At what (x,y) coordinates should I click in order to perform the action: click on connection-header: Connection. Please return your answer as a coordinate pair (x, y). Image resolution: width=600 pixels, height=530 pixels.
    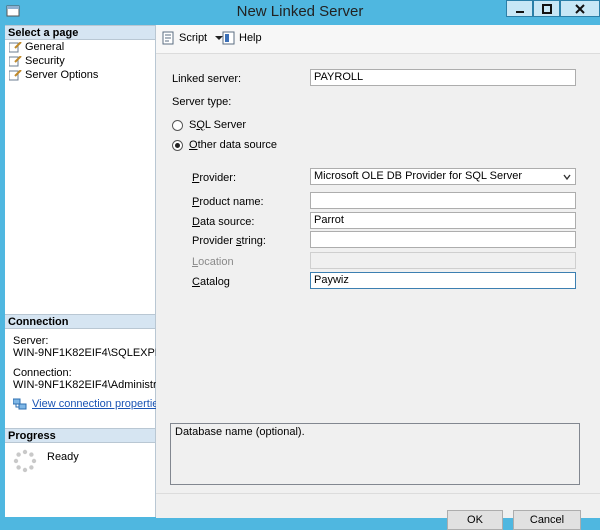
    Looking at the image, I should click on (80, 321).